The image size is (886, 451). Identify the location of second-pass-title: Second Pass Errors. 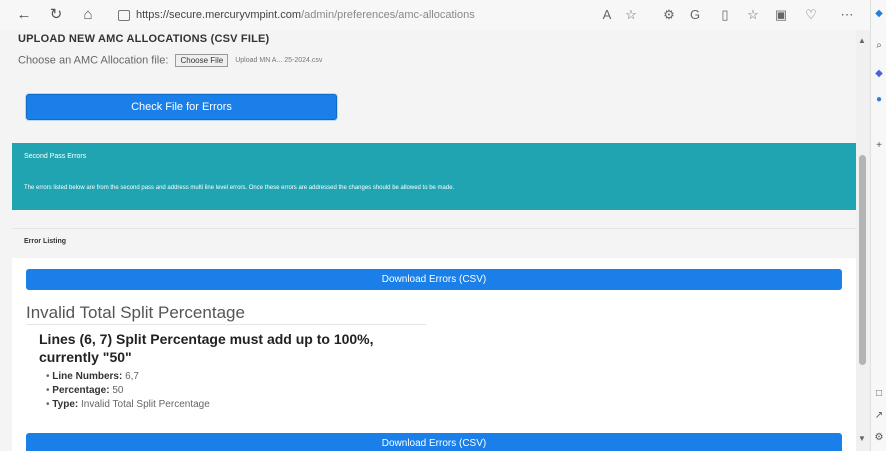
(55, 156).